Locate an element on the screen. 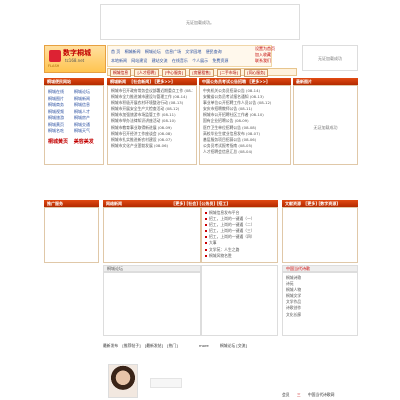 The image size is (400, 400). left-section-header: 桐城便民网站 is located at coordinates (74, 81).